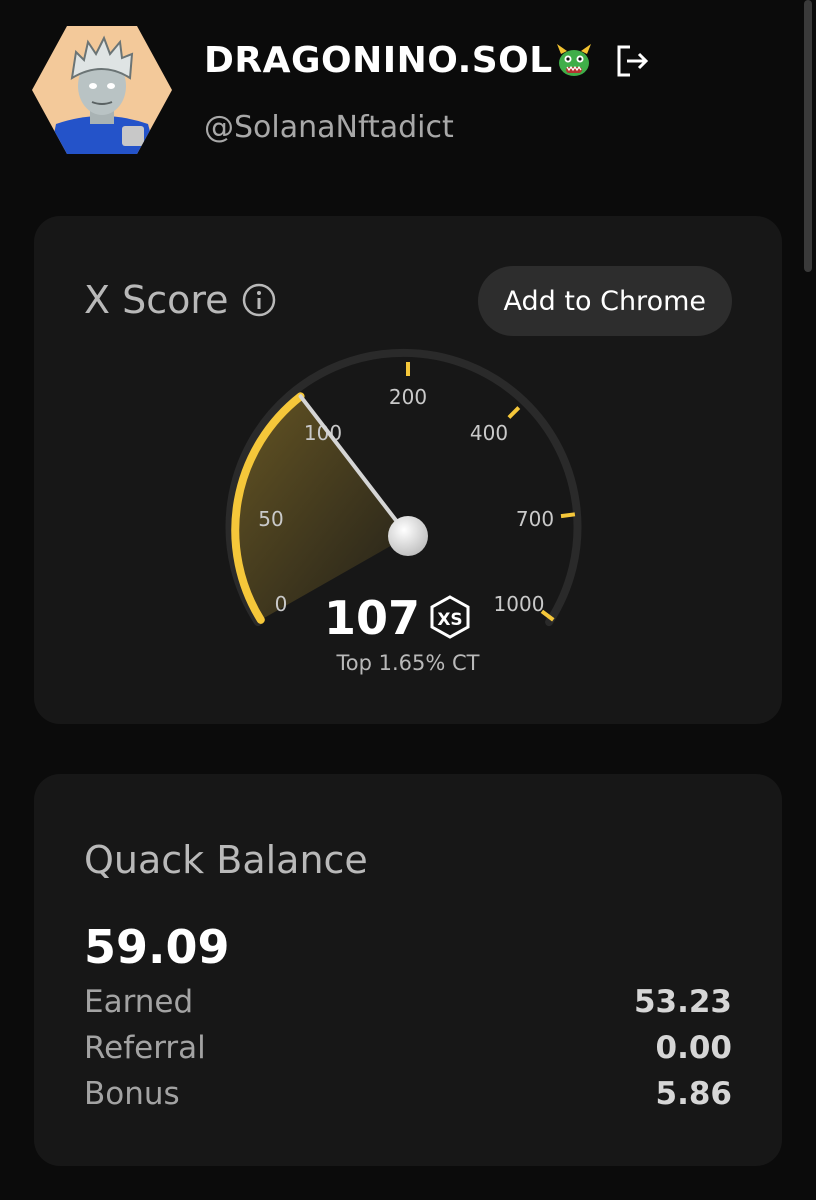 This screenshot has width=816, height=1200. Describe the element at coordinates (408, 1094) in the screenshot. I see `balance-row-bonus: Bonus 5.86` at that location.